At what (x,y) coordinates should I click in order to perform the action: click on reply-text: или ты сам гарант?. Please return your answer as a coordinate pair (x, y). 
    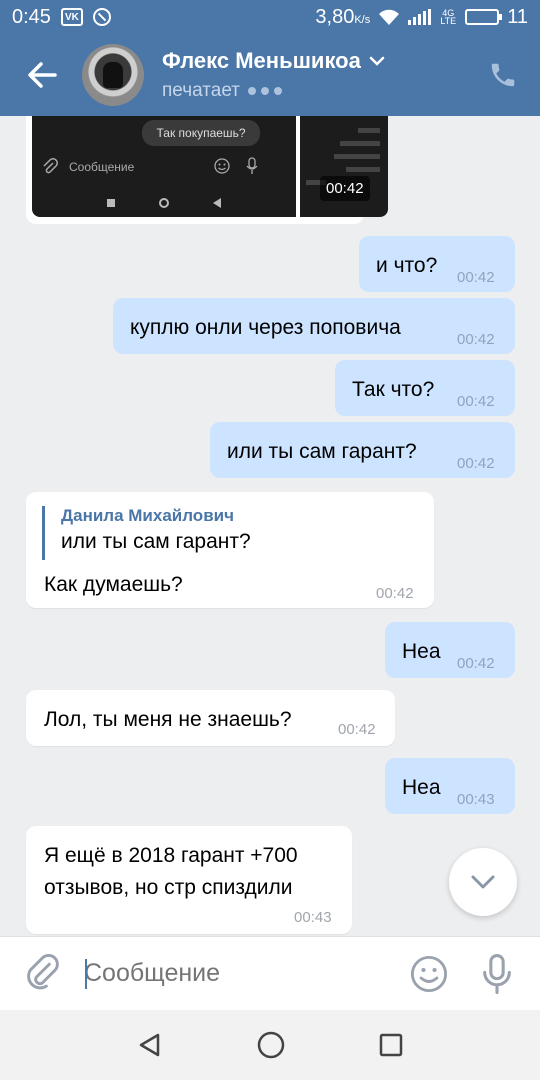
    Looking at the image, I should click on (156, 541).